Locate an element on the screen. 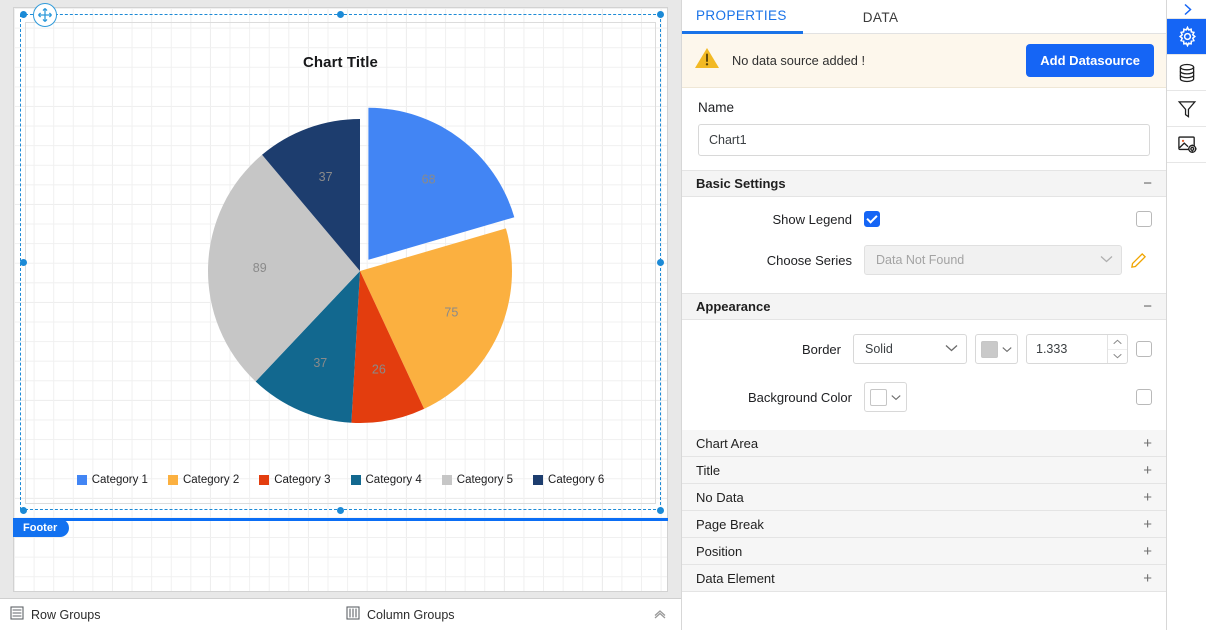 The height and width of the screenshot is (630, 1206). row-choose-series: Choose Series Data Not Found is located at coordinates (924, 260).